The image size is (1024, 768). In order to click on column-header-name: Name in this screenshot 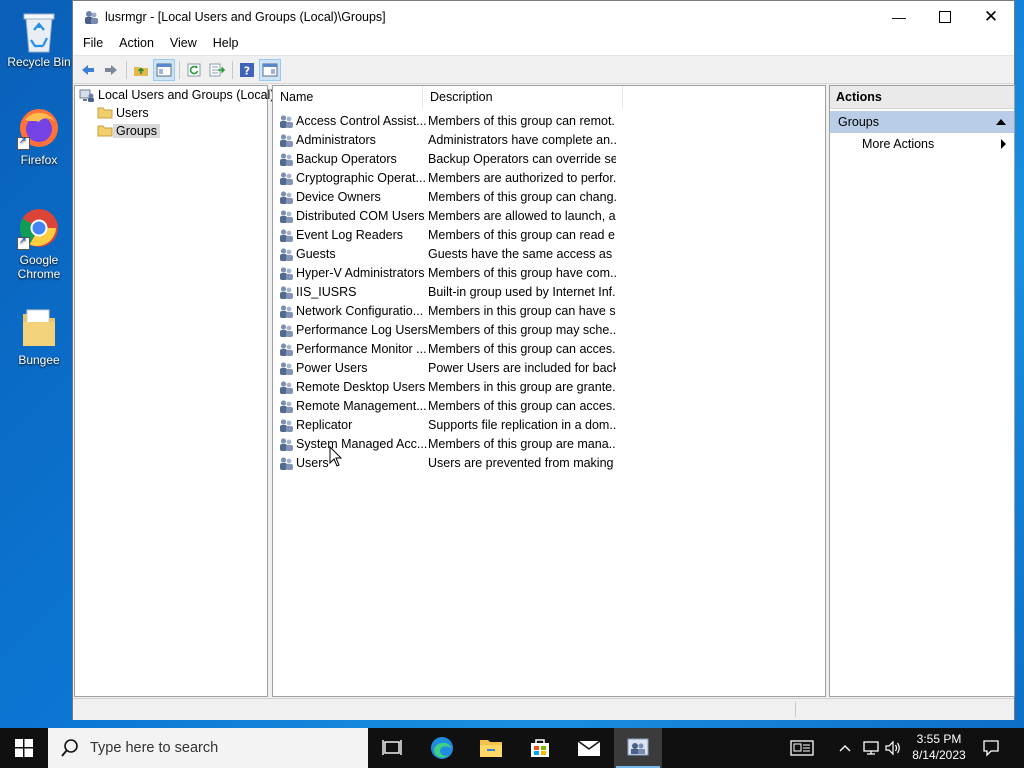, I will do `click(348, 97)`.